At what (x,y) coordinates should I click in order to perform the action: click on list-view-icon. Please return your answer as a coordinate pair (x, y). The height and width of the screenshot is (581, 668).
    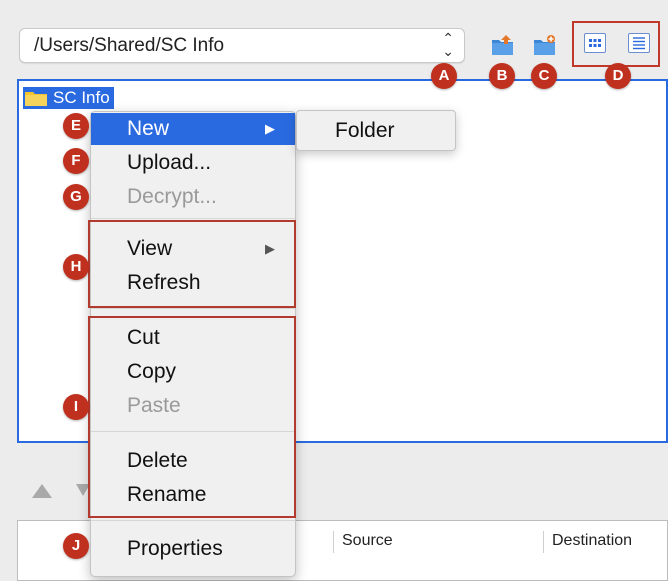
    Looking at the image, I should click on (639, 43).